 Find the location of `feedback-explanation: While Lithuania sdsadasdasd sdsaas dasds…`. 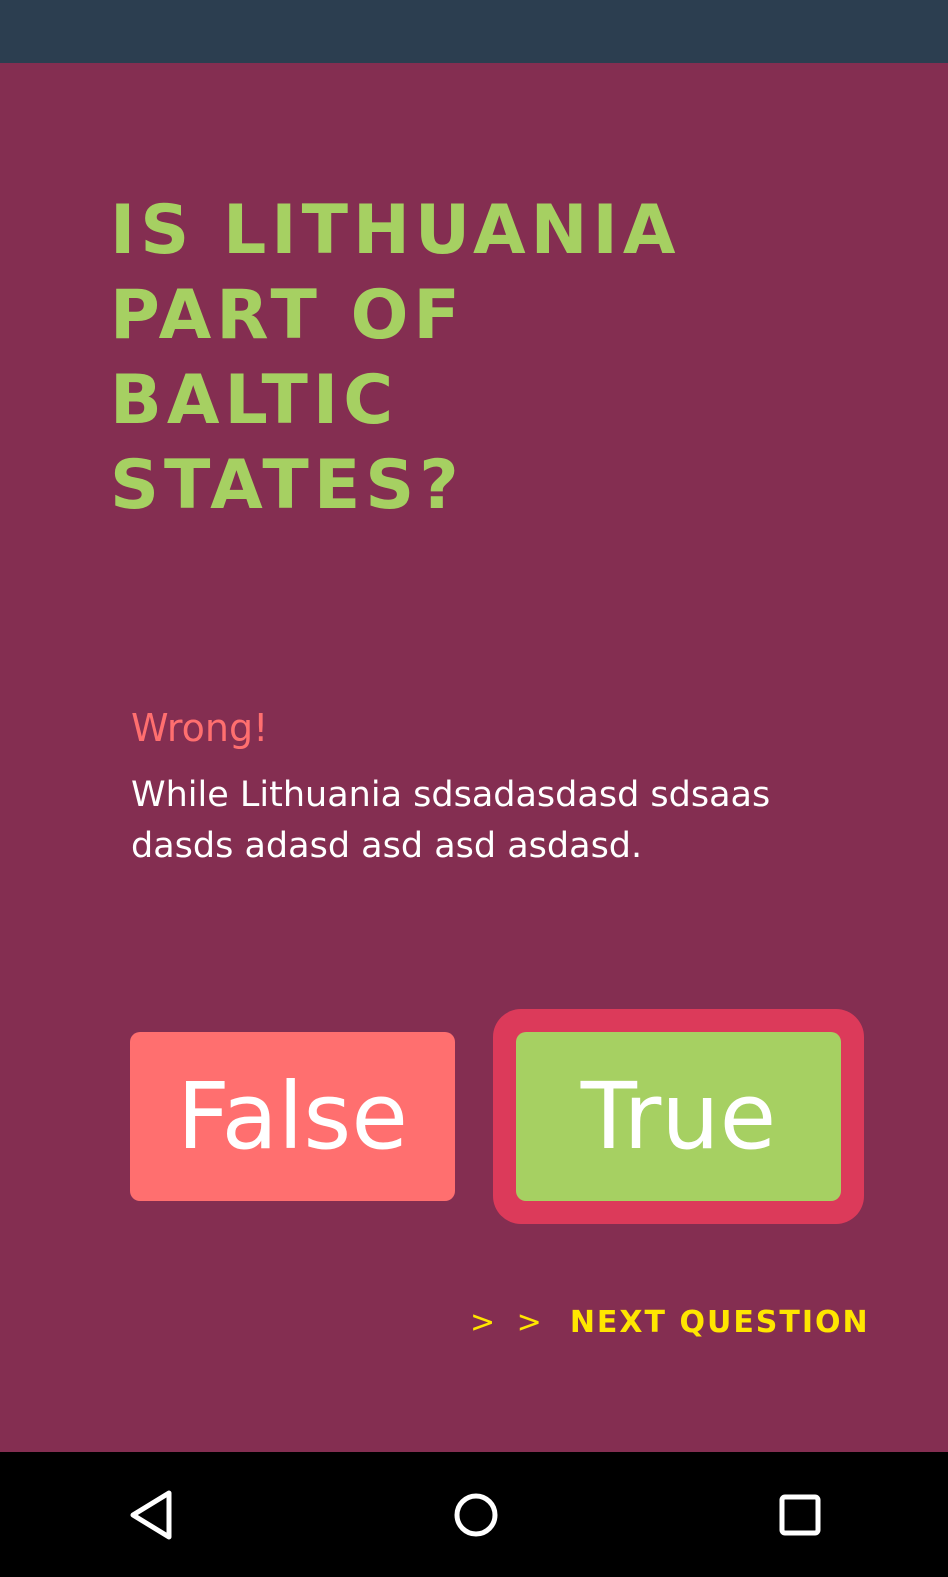

feedback-explanation: While Lithuania sdsadasdasd sdsaas dasds… is located at coordinates (451, 820).